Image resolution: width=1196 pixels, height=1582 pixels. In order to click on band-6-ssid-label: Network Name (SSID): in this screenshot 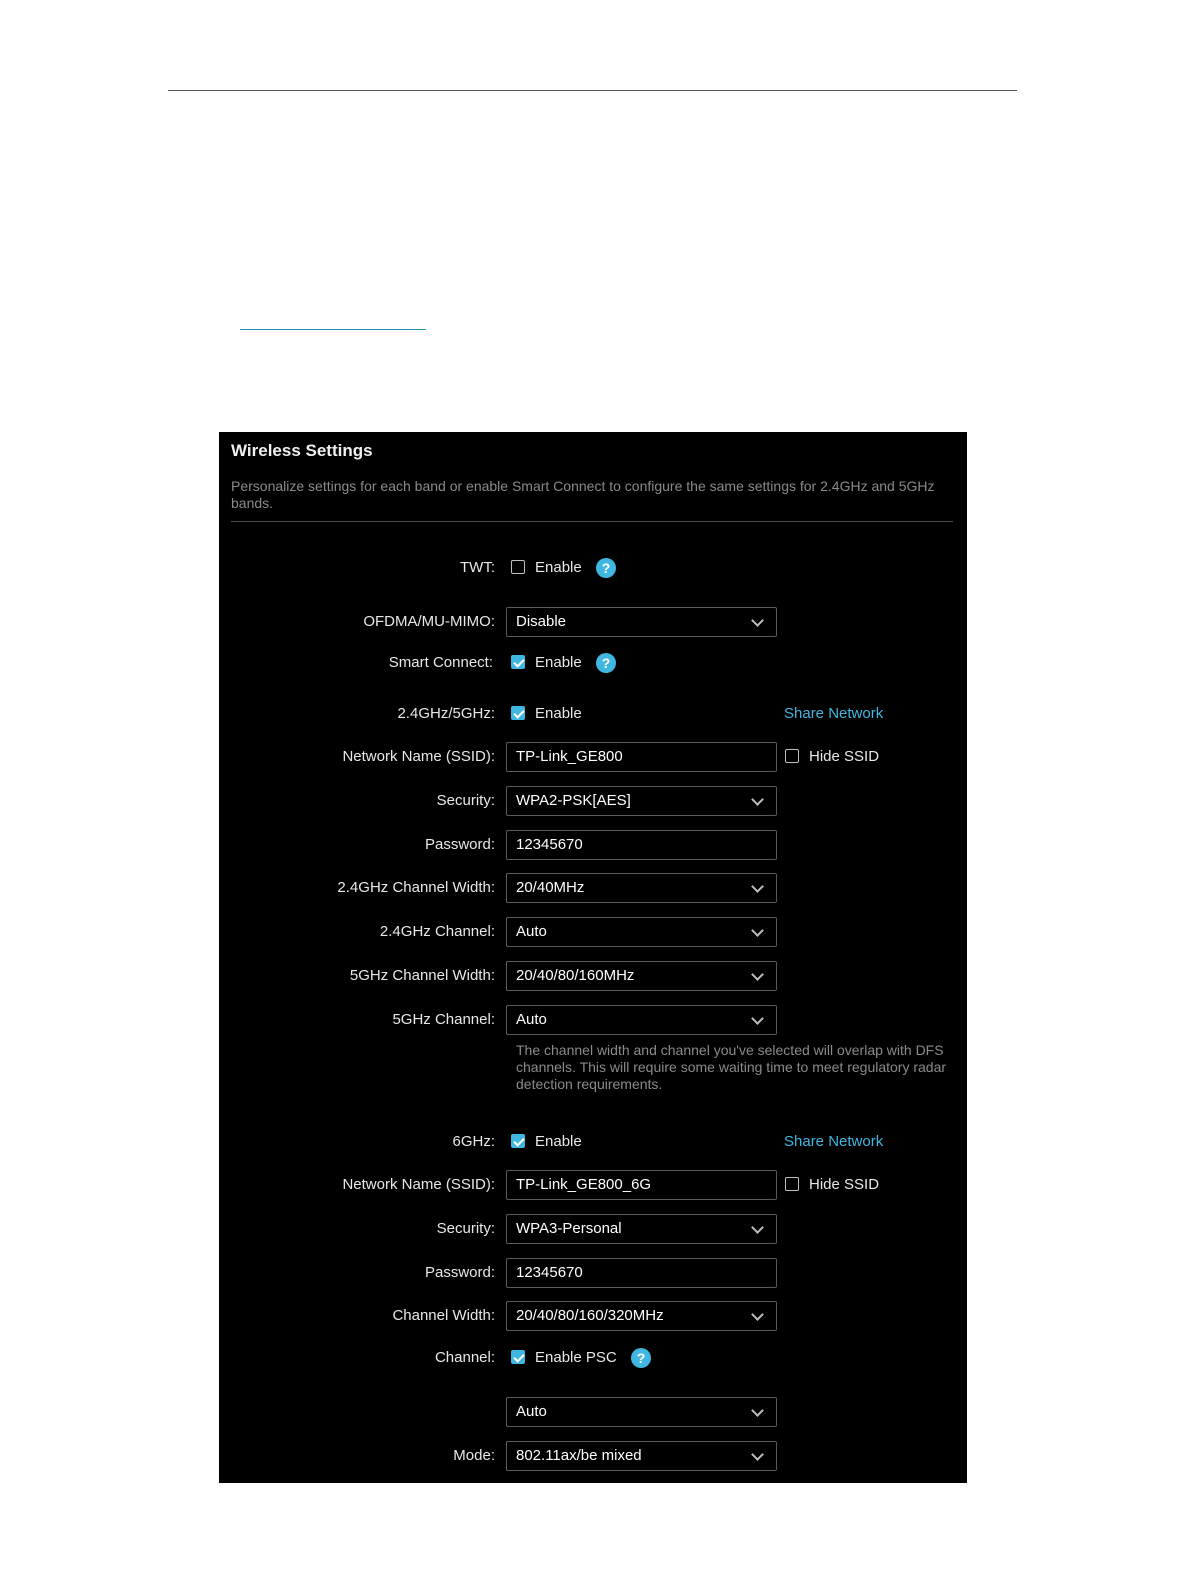, I will do `click(418, 1184)`.